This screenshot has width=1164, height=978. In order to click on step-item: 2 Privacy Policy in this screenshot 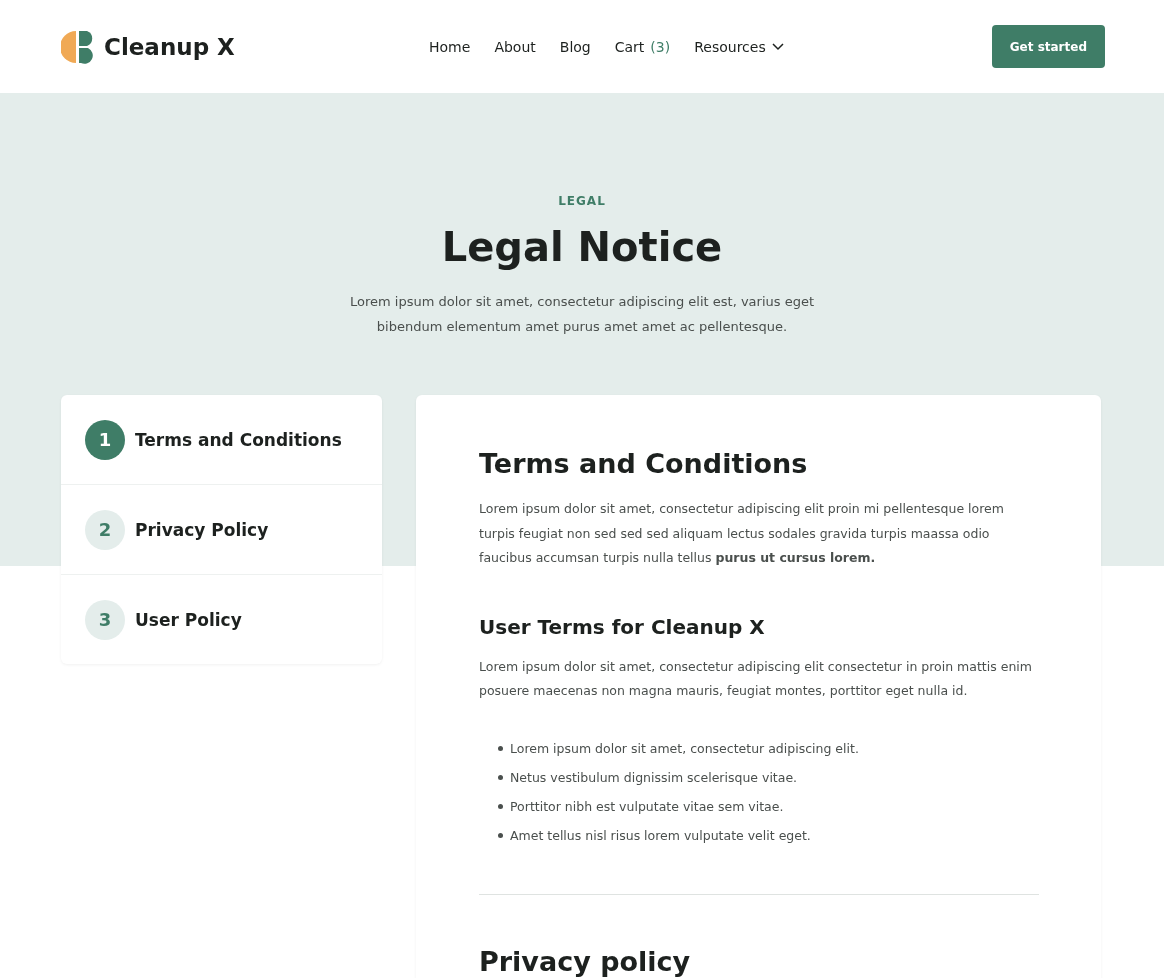, I will do `click(221, 530)`.